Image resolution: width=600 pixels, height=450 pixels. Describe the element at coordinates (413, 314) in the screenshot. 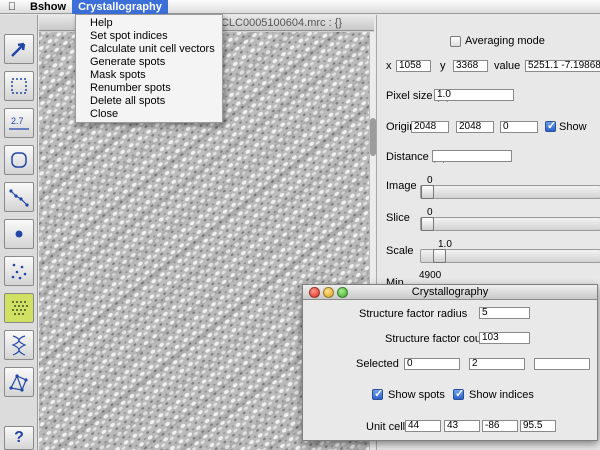

I see `sf-radius-label: Structure factor radius` at that location.